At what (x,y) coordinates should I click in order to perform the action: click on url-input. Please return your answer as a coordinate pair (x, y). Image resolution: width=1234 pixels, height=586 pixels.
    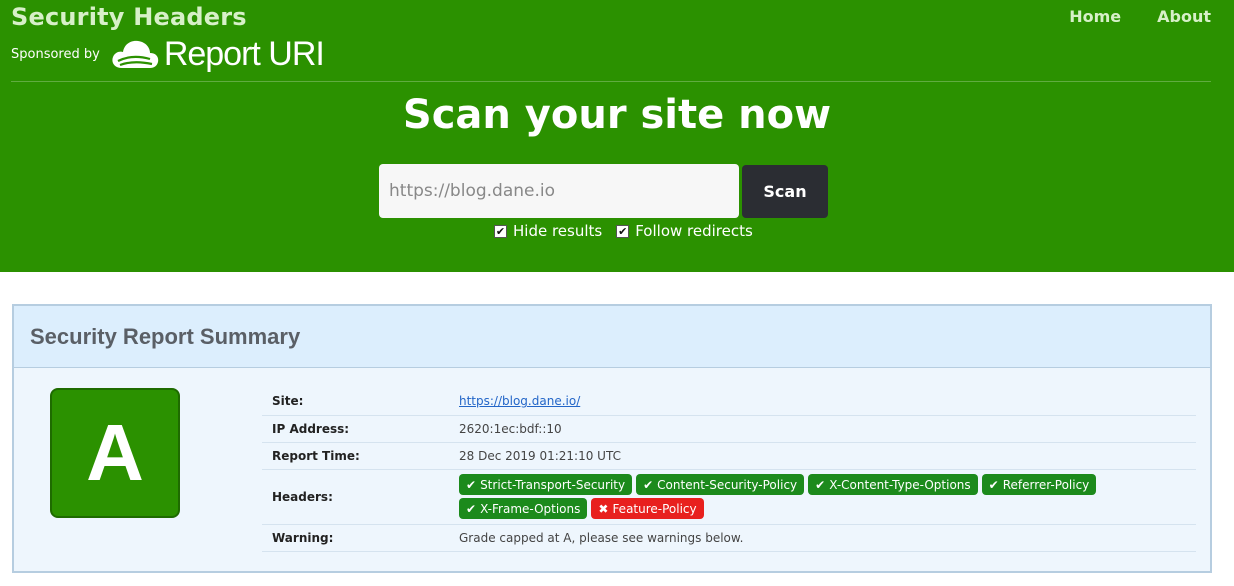
    Looking at the image, I should click on (559, 191).